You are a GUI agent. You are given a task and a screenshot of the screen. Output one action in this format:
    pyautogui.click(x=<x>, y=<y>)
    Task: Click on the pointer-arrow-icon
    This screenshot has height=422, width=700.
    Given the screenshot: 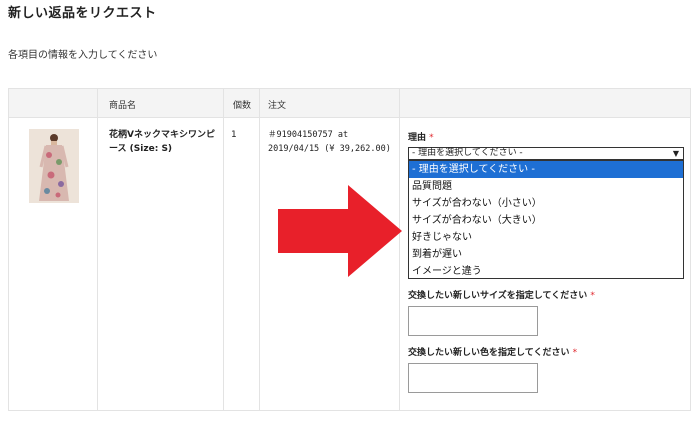 What is the action you would take?
    pyautogui.click(x=340, y=231)
    